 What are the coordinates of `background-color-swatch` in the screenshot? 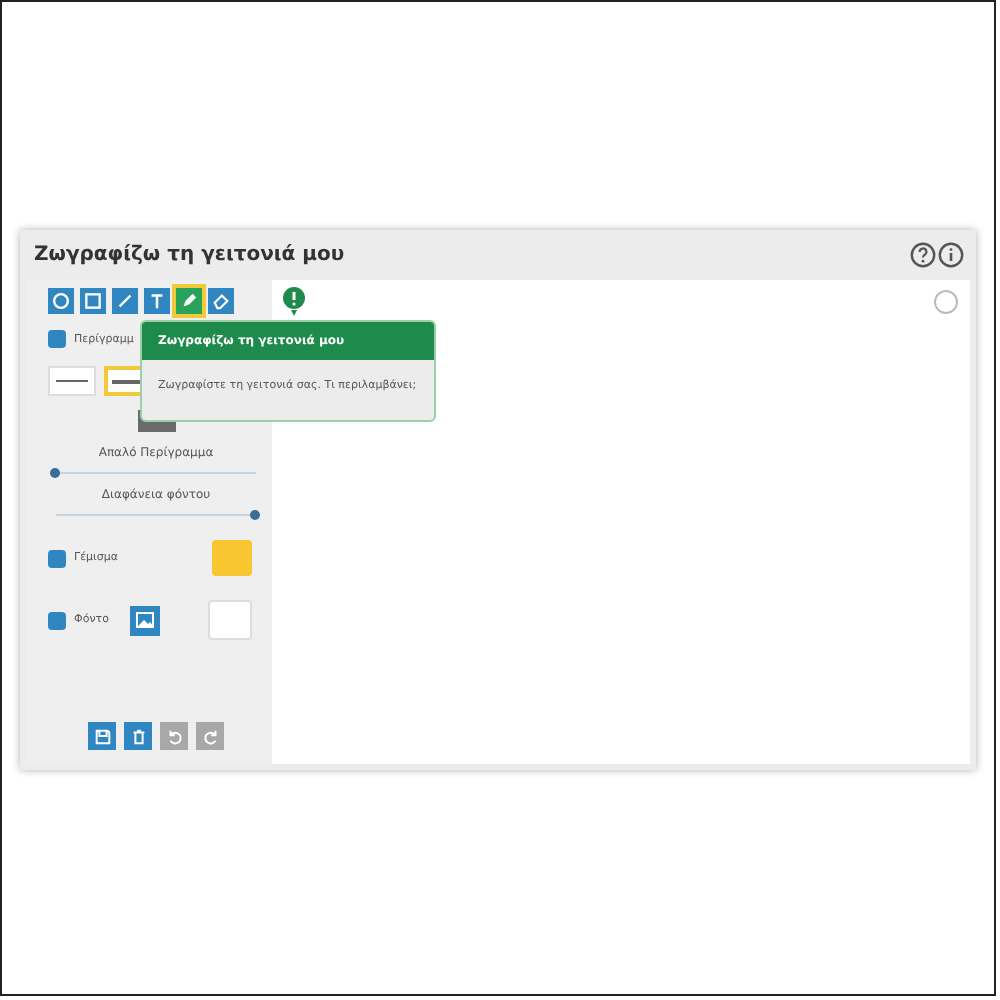 It's located at (230, 620).